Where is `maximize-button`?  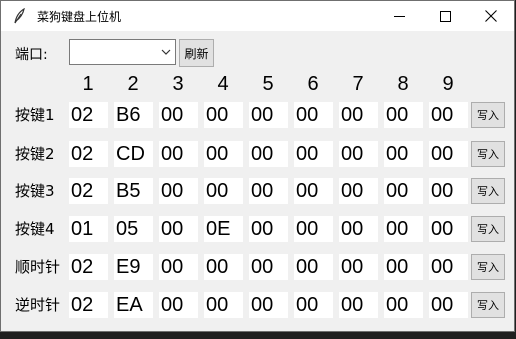 maximize-button is located at coordinates (445, 16).